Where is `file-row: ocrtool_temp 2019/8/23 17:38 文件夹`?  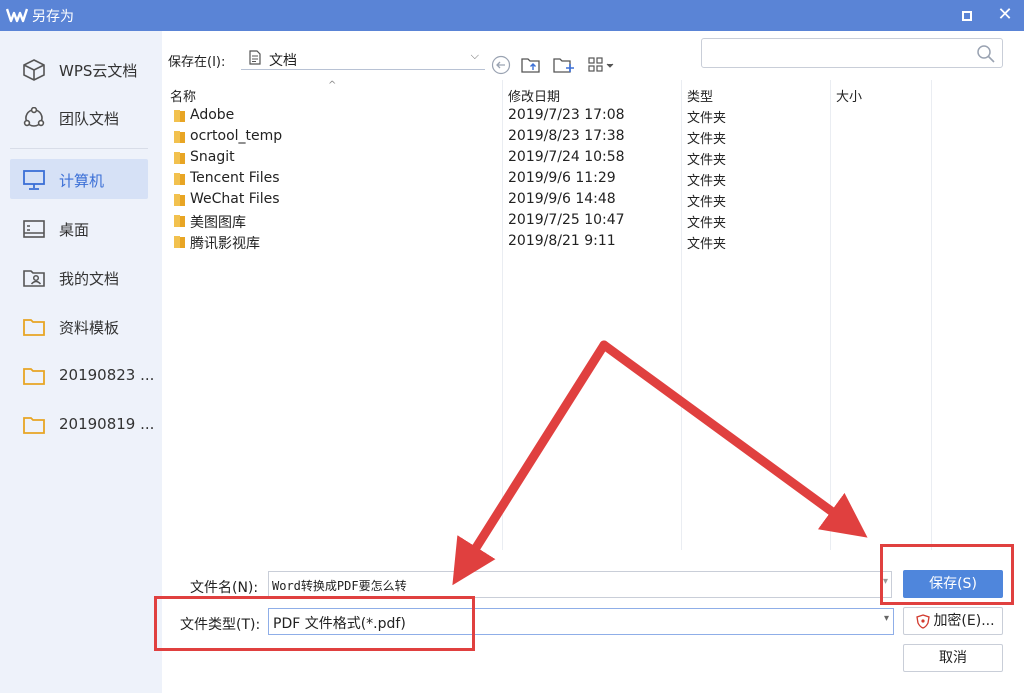
file-row: ocrtool_temp 2019/8/23 17:38 文件夹 is located at coordinates (549, 136).